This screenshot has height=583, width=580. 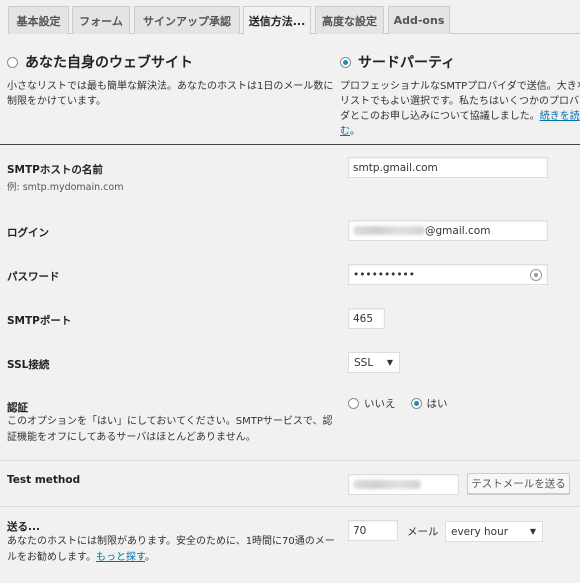 What do you see at coordinates (389, 230) in the screenshot?
I see `redacted-username` at bounding box center [389, 230].